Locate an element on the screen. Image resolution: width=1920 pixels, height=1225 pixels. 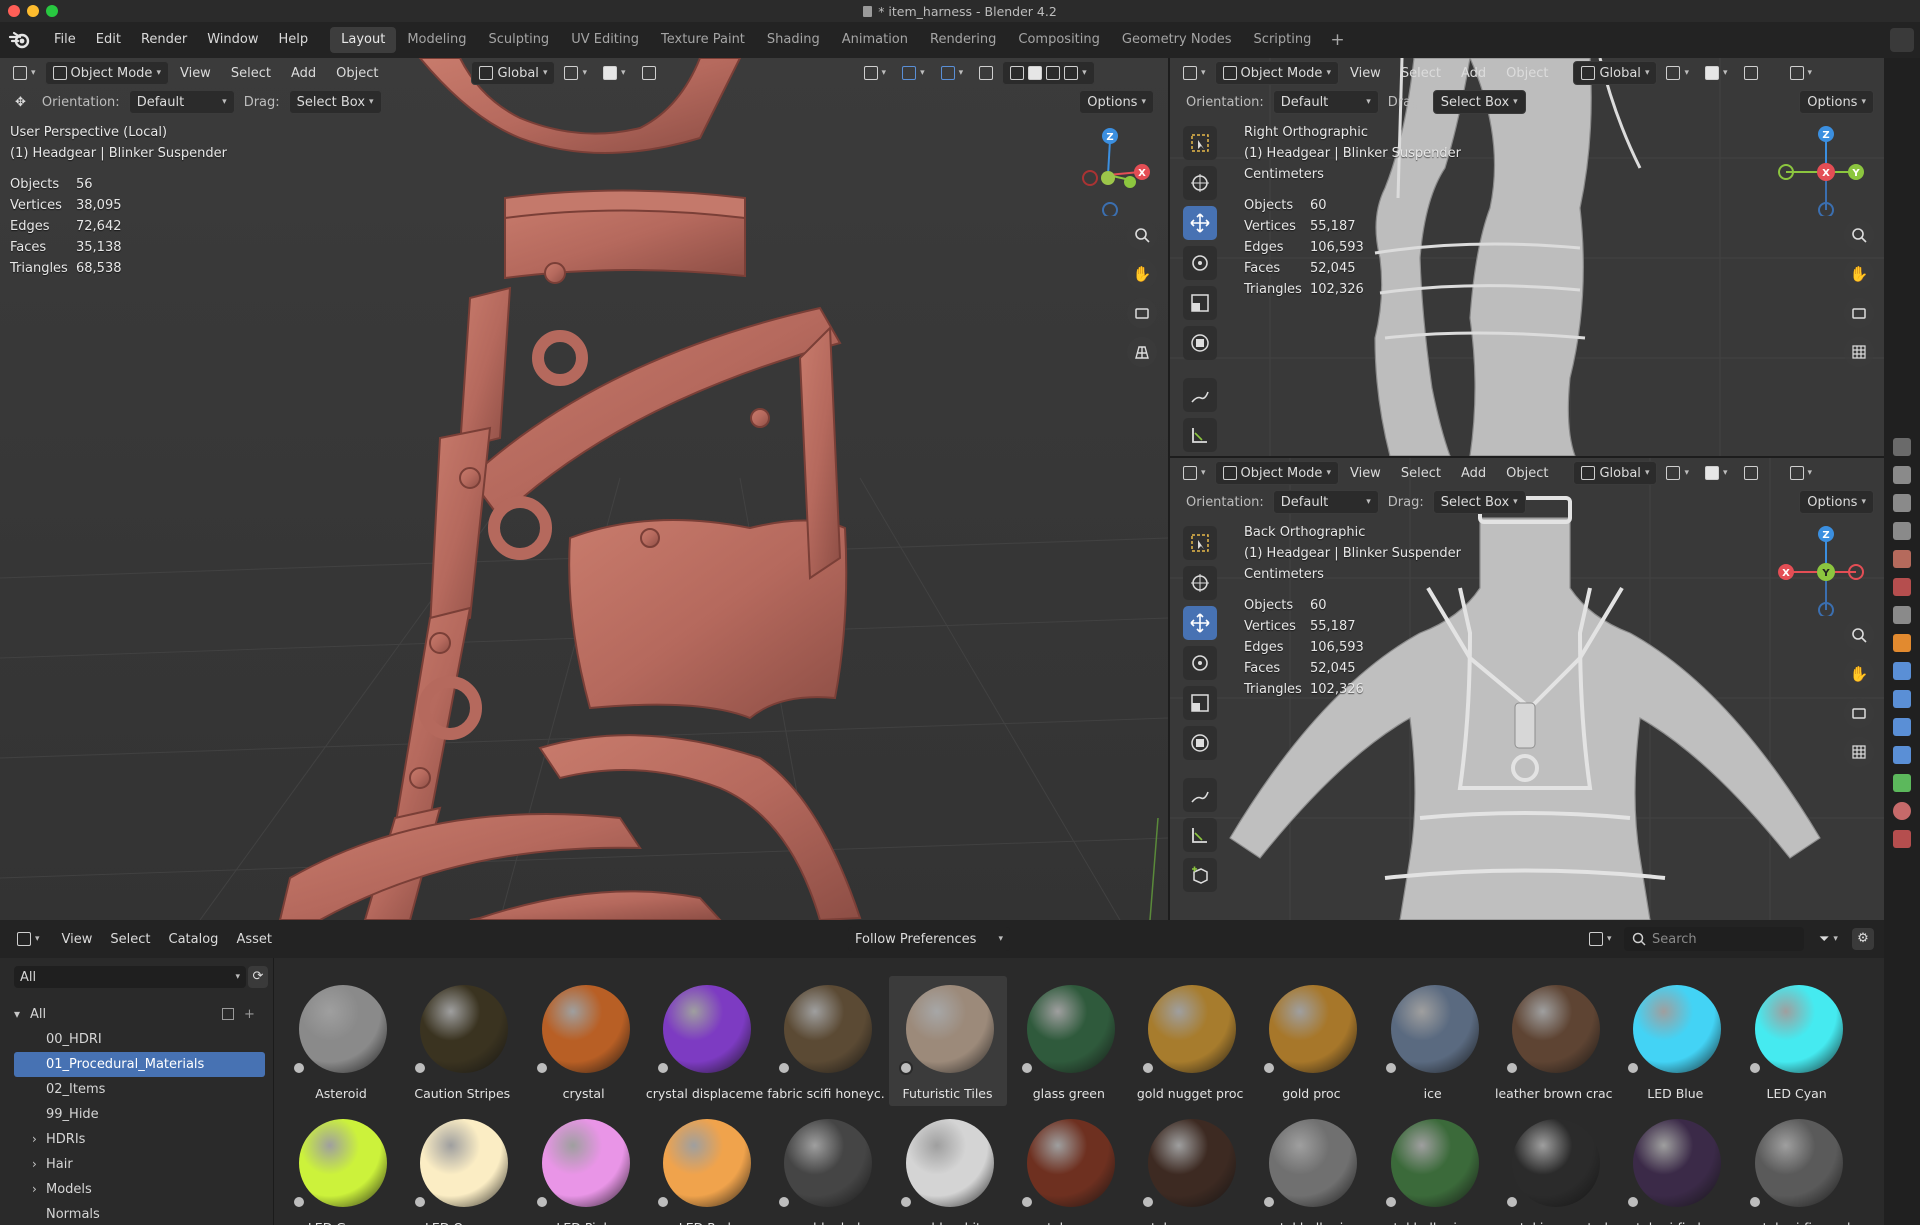
menu-file: File is located at coordinates (65, 40).